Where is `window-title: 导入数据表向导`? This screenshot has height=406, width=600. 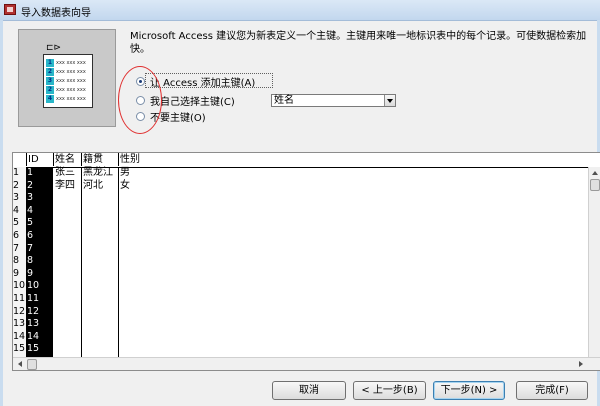
window-title: 导入数据表向导 is located at coordinates (56, 13).